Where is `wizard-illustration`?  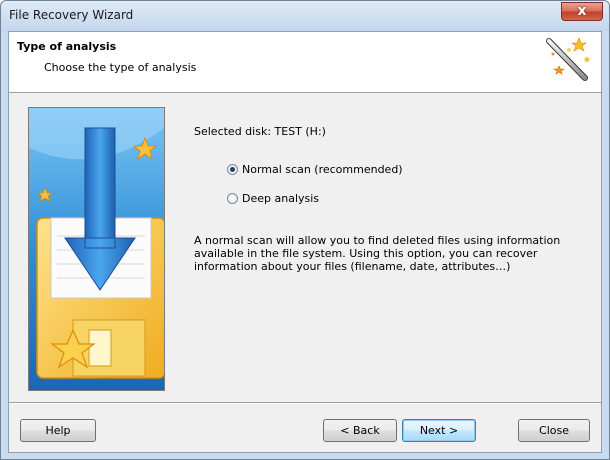
wizard-illustration is located at coordinates (96, 249).